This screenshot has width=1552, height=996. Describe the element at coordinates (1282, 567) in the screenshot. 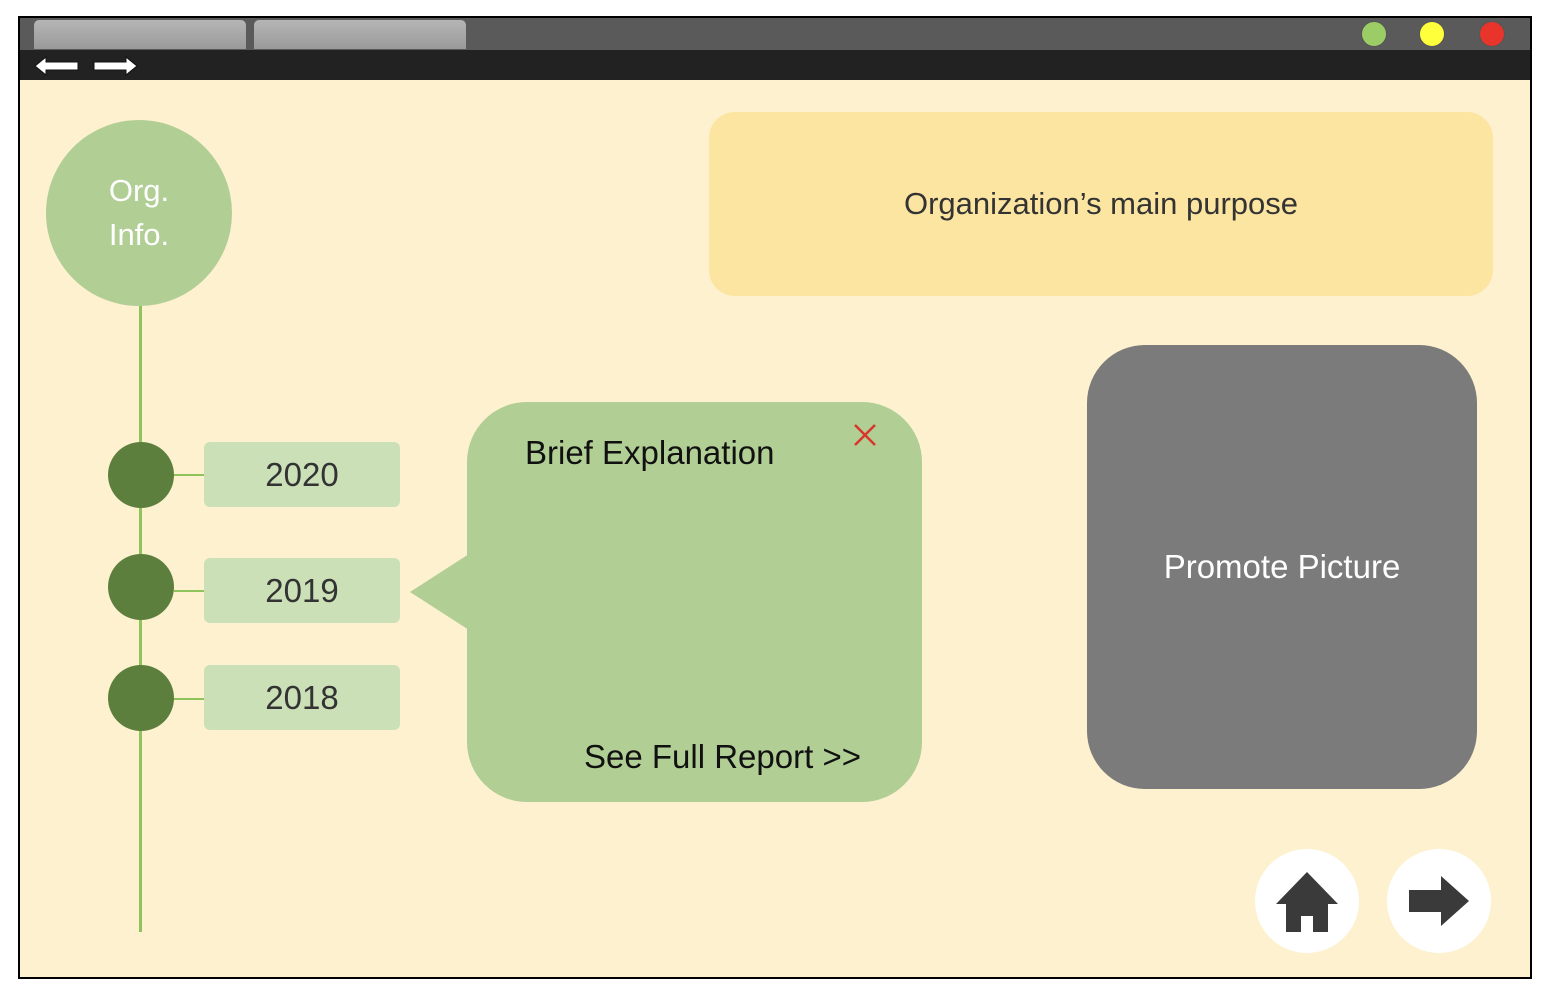

I see `promote-picture: Promote Picture` at that location.